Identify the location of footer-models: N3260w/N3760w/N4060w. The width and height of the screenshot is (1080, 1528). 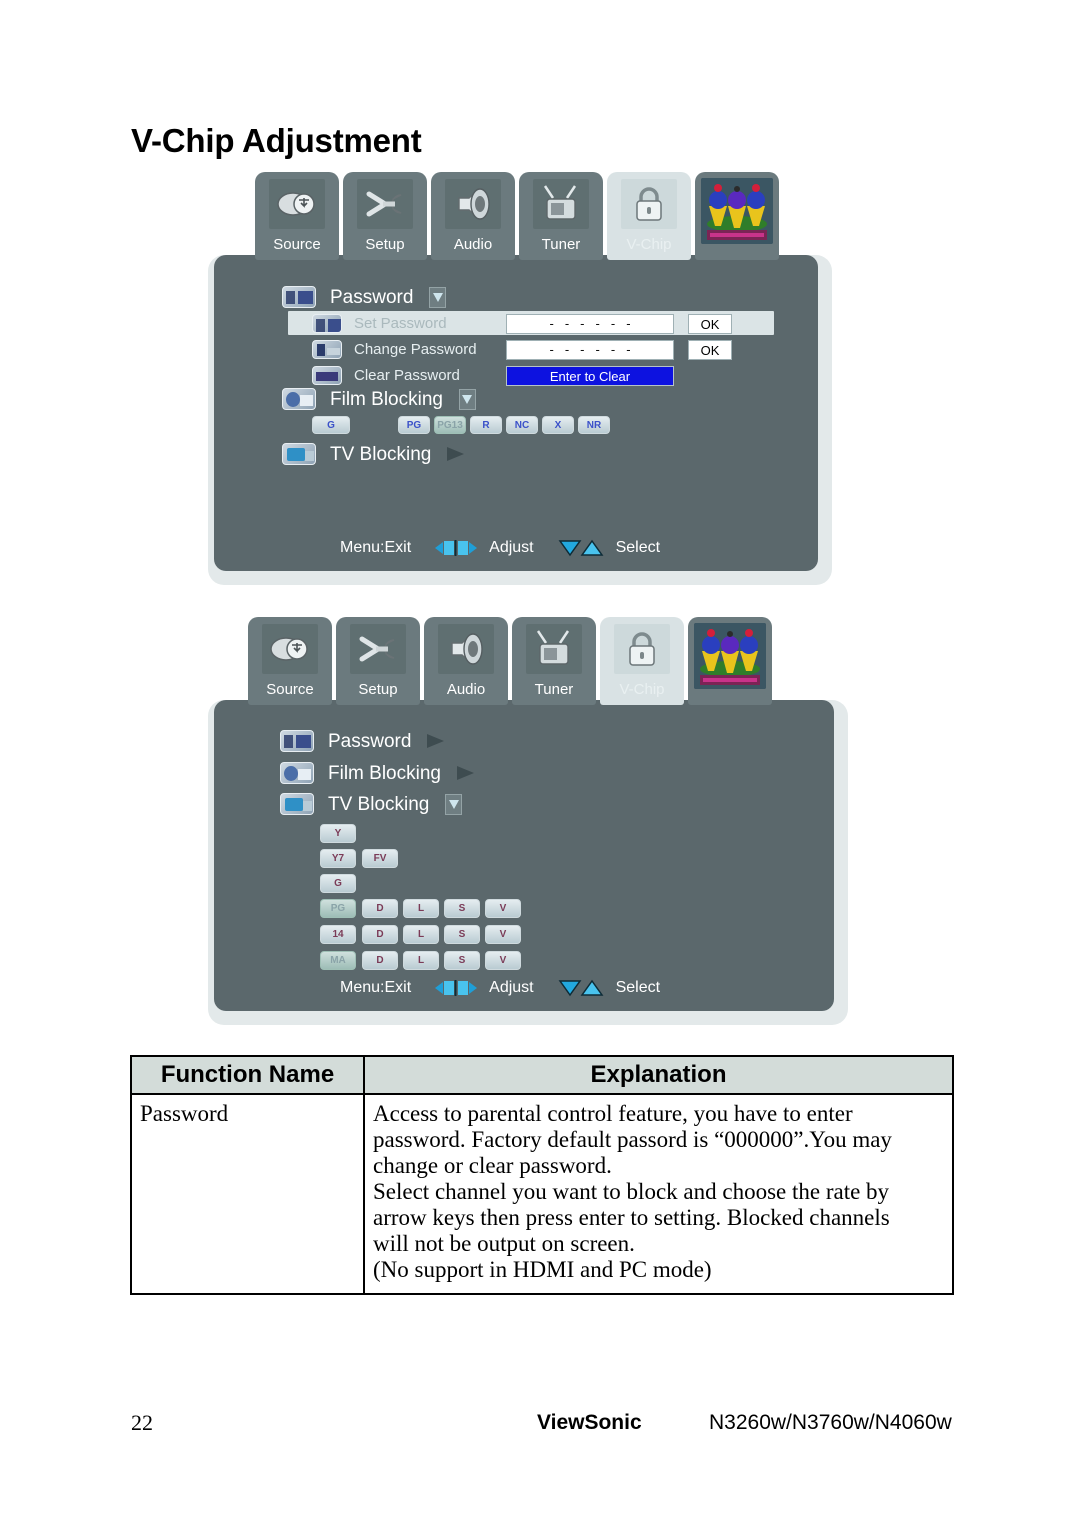
(830, 1422).